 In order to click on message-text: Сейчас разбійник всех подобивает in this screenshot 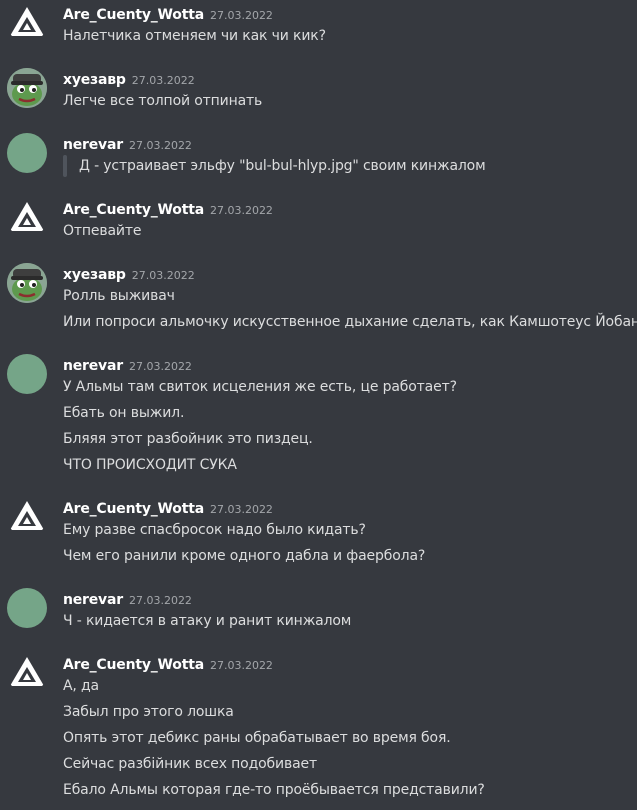, I will do `click(190, 764)`.